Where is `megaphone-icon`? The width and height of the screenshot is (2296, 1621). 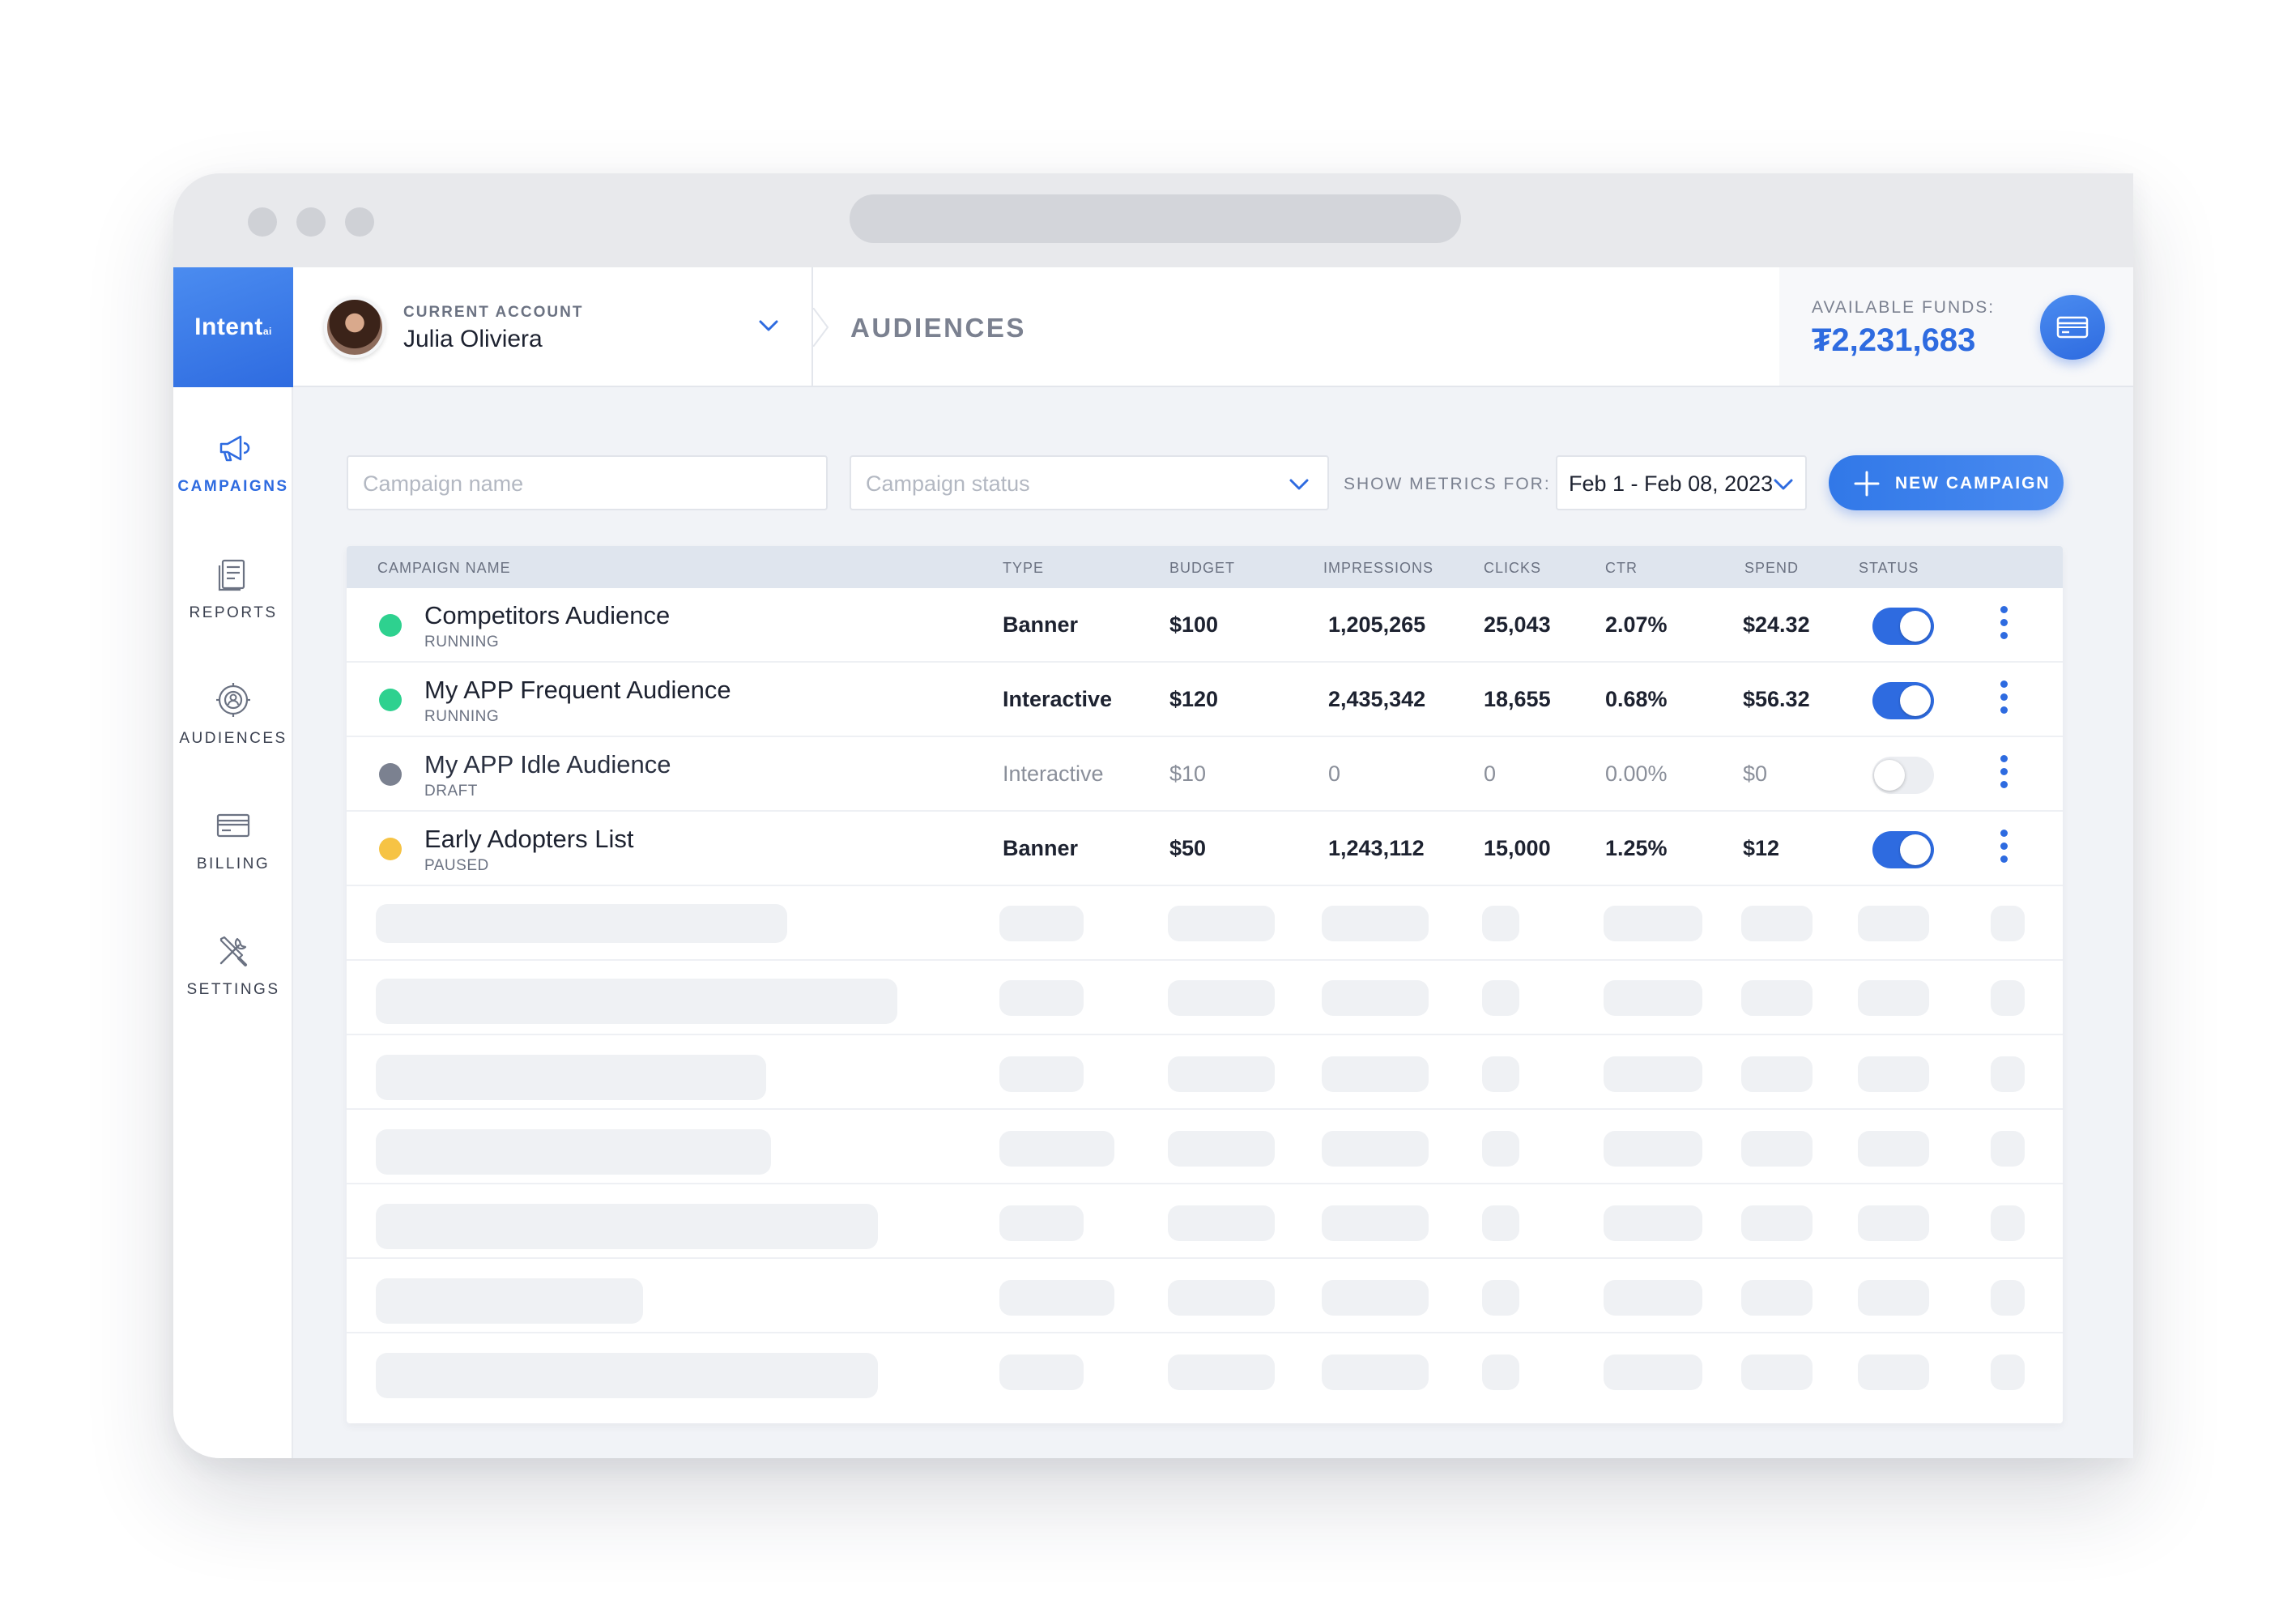
megaphone-icon is located at coordinates (235, 448).